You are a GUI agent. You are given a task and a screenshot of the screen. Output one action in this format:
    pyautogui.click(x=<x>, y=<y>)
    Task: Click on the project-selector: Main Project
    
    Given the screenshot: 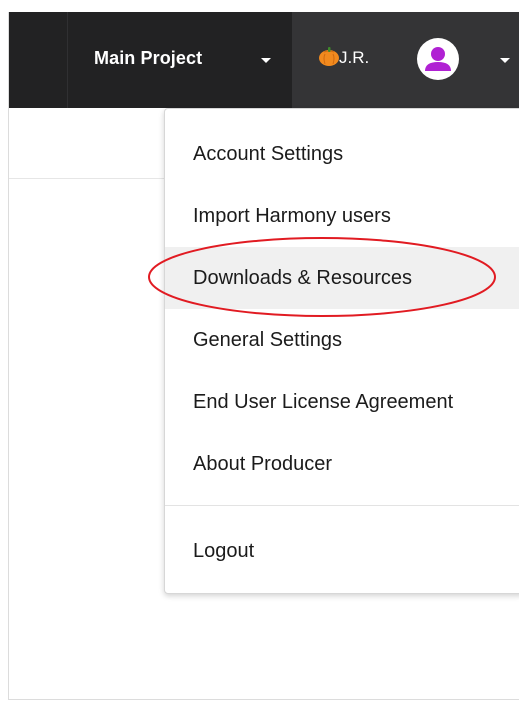 What is the action you would take?
    pyautogui.click(x=180, y=60)
    